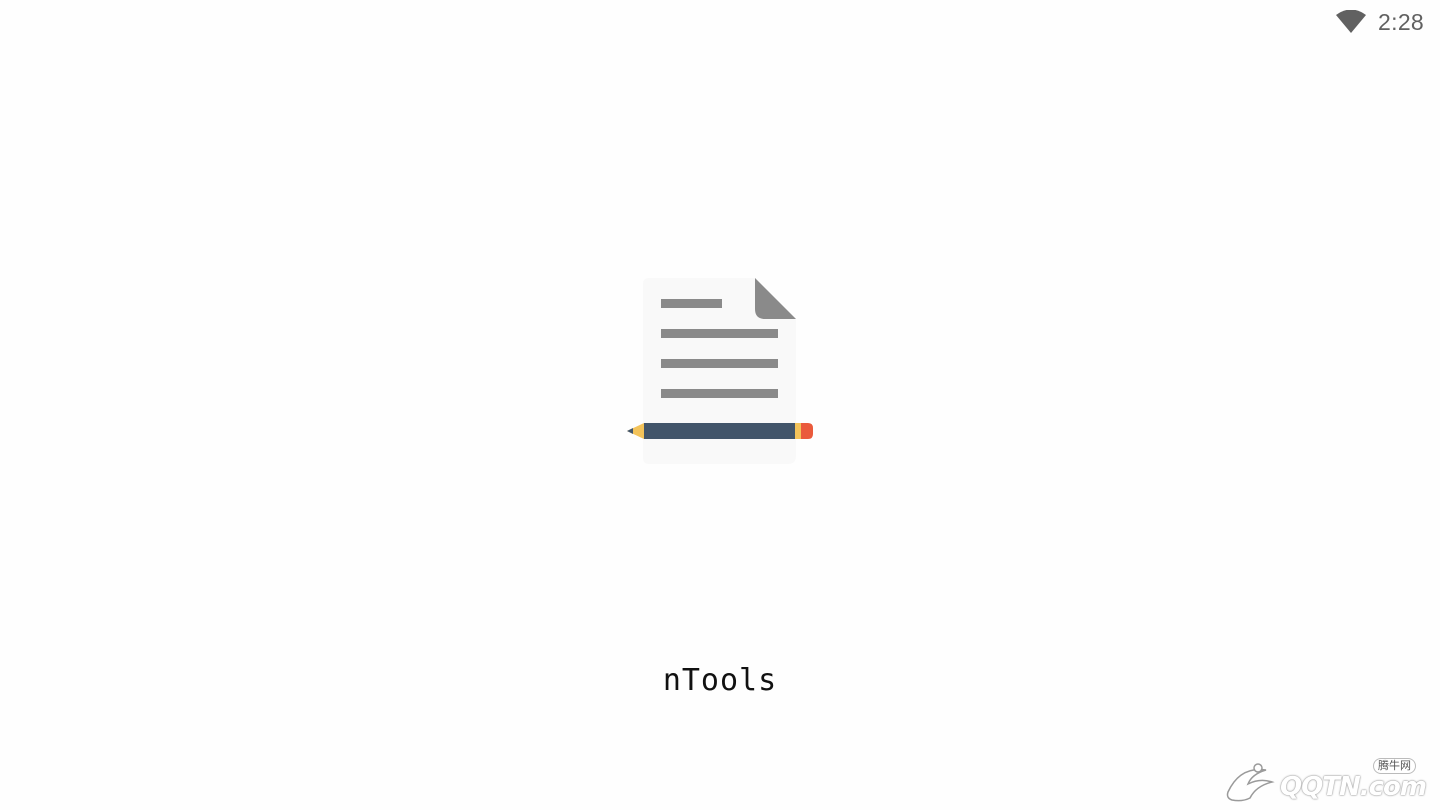  Describe the element at coordinates (1250, 782) in the screenshot. I see `watermark-logo-icon` at that location.